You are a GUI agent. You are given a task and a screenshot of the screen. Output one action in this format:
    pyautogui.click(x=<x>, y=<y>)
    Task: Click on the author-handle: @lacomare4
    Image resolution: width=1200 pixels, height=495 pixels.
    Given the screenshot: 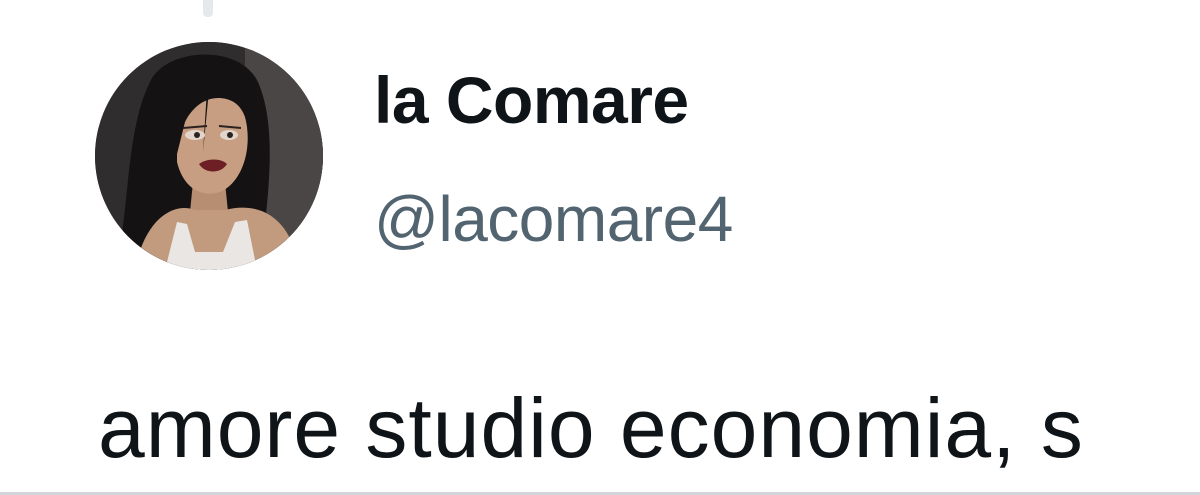 What is the action you would take?
    pyautogui.click(x=553, y=219)
    